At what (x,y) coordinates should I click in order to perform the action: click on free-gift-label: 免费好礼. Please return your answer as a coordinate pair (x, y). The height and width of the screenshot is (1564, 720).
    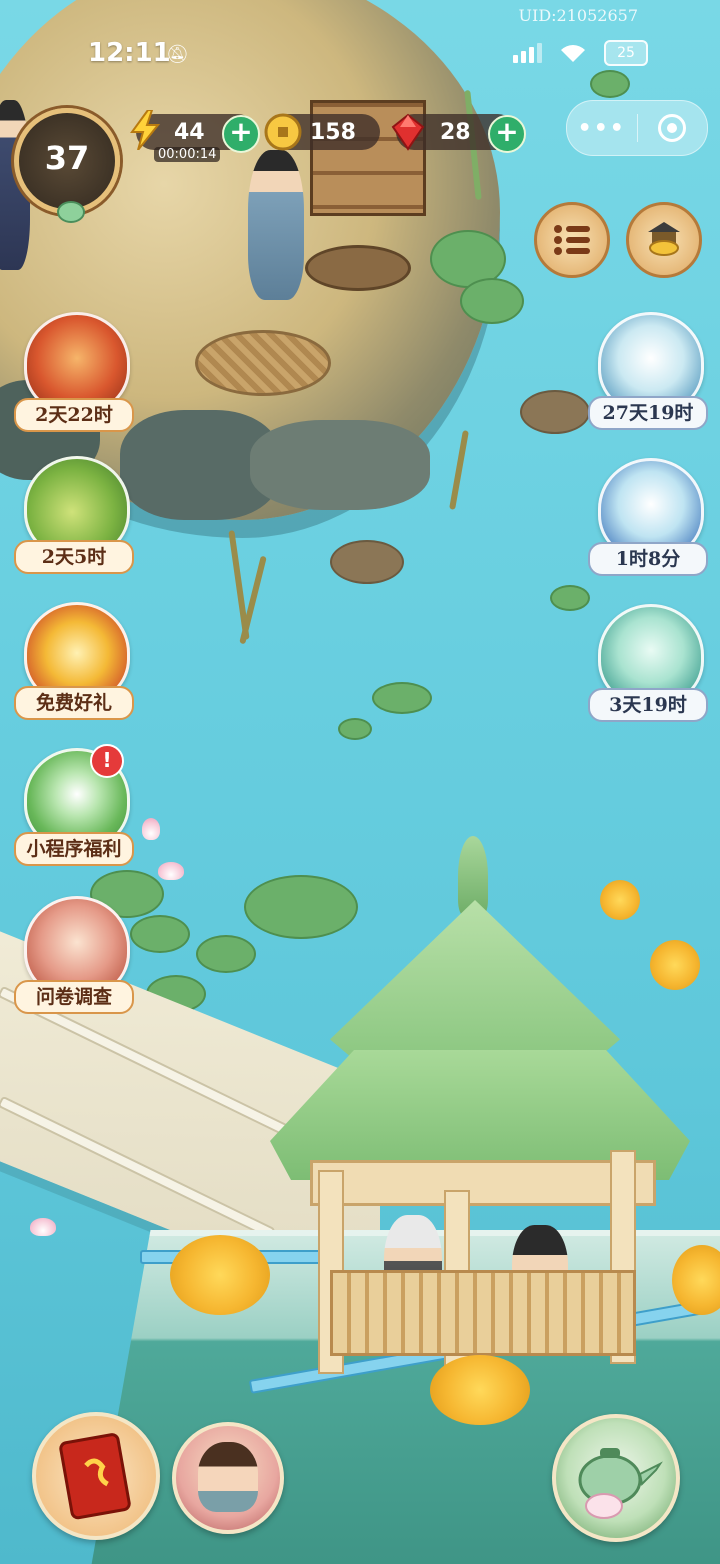
    Looking at the image, I should click on (74, 703).